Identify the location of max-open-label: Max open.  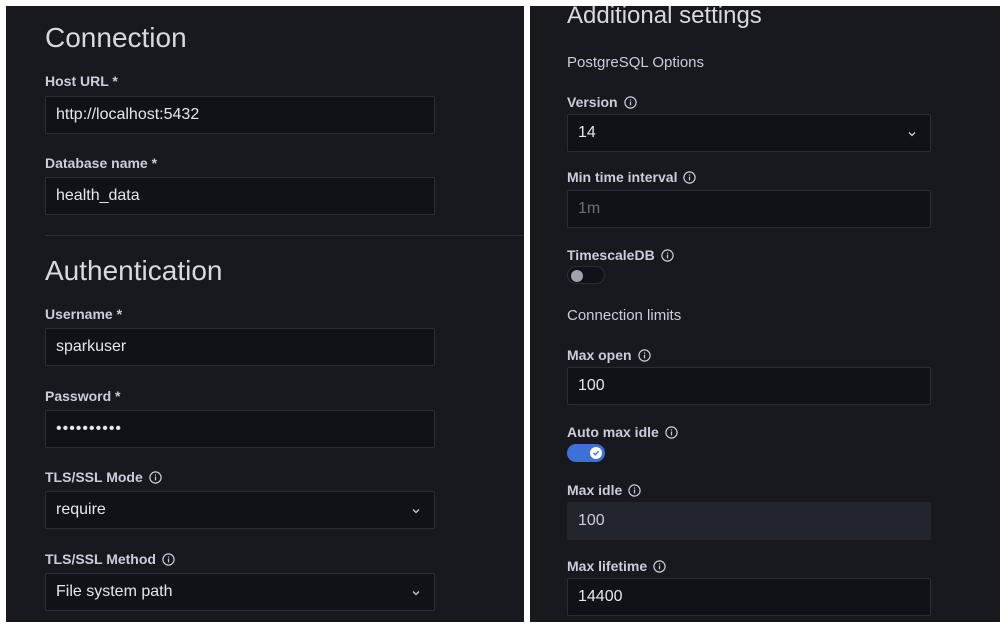
(609, 355).